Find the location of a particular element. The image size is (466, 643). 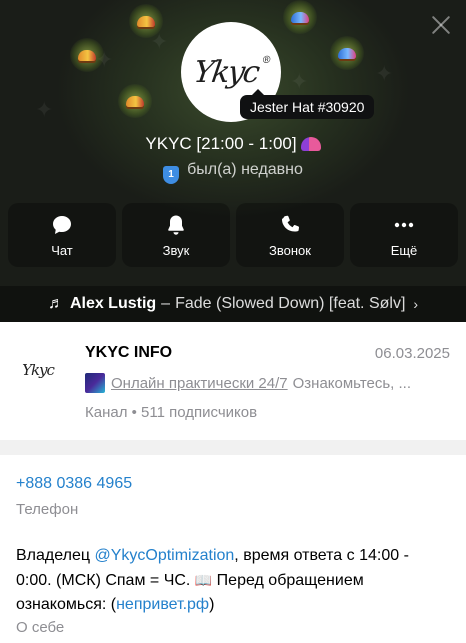

last-seen-status: был(а) недавно is located at coordinates (245, 169).